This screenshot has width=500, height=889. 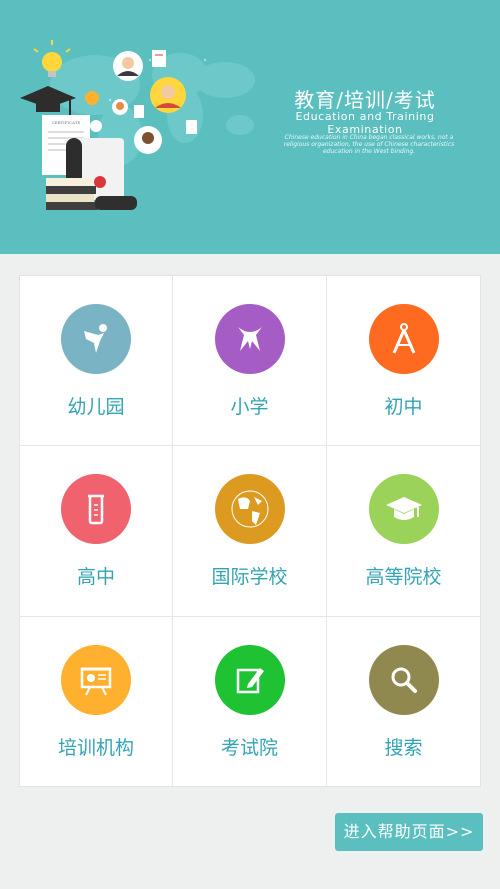 I want to click on category-junior-high: 初中, so click(x=403, y=361).